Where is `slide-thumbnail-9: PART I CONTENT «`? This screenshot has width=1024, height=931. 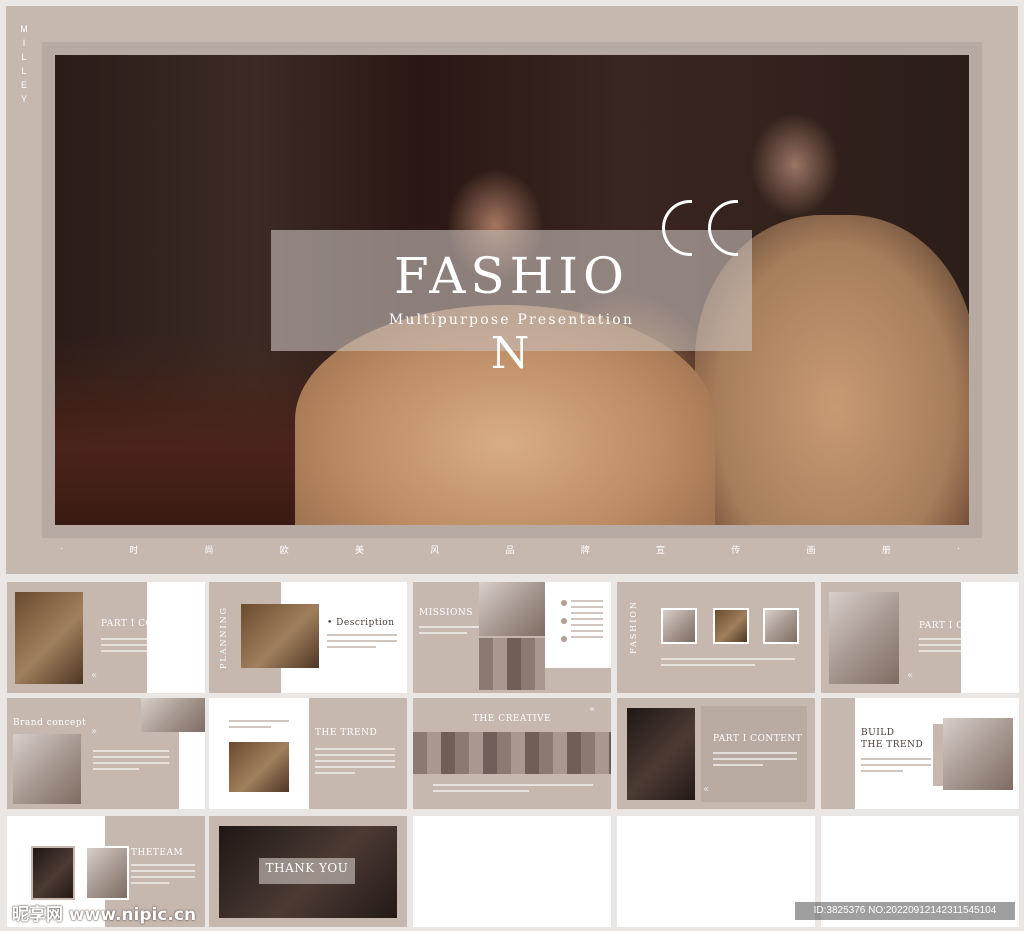
slide-thumbnail-9: PART I CONTENT « is located at coordinates (716, 753).